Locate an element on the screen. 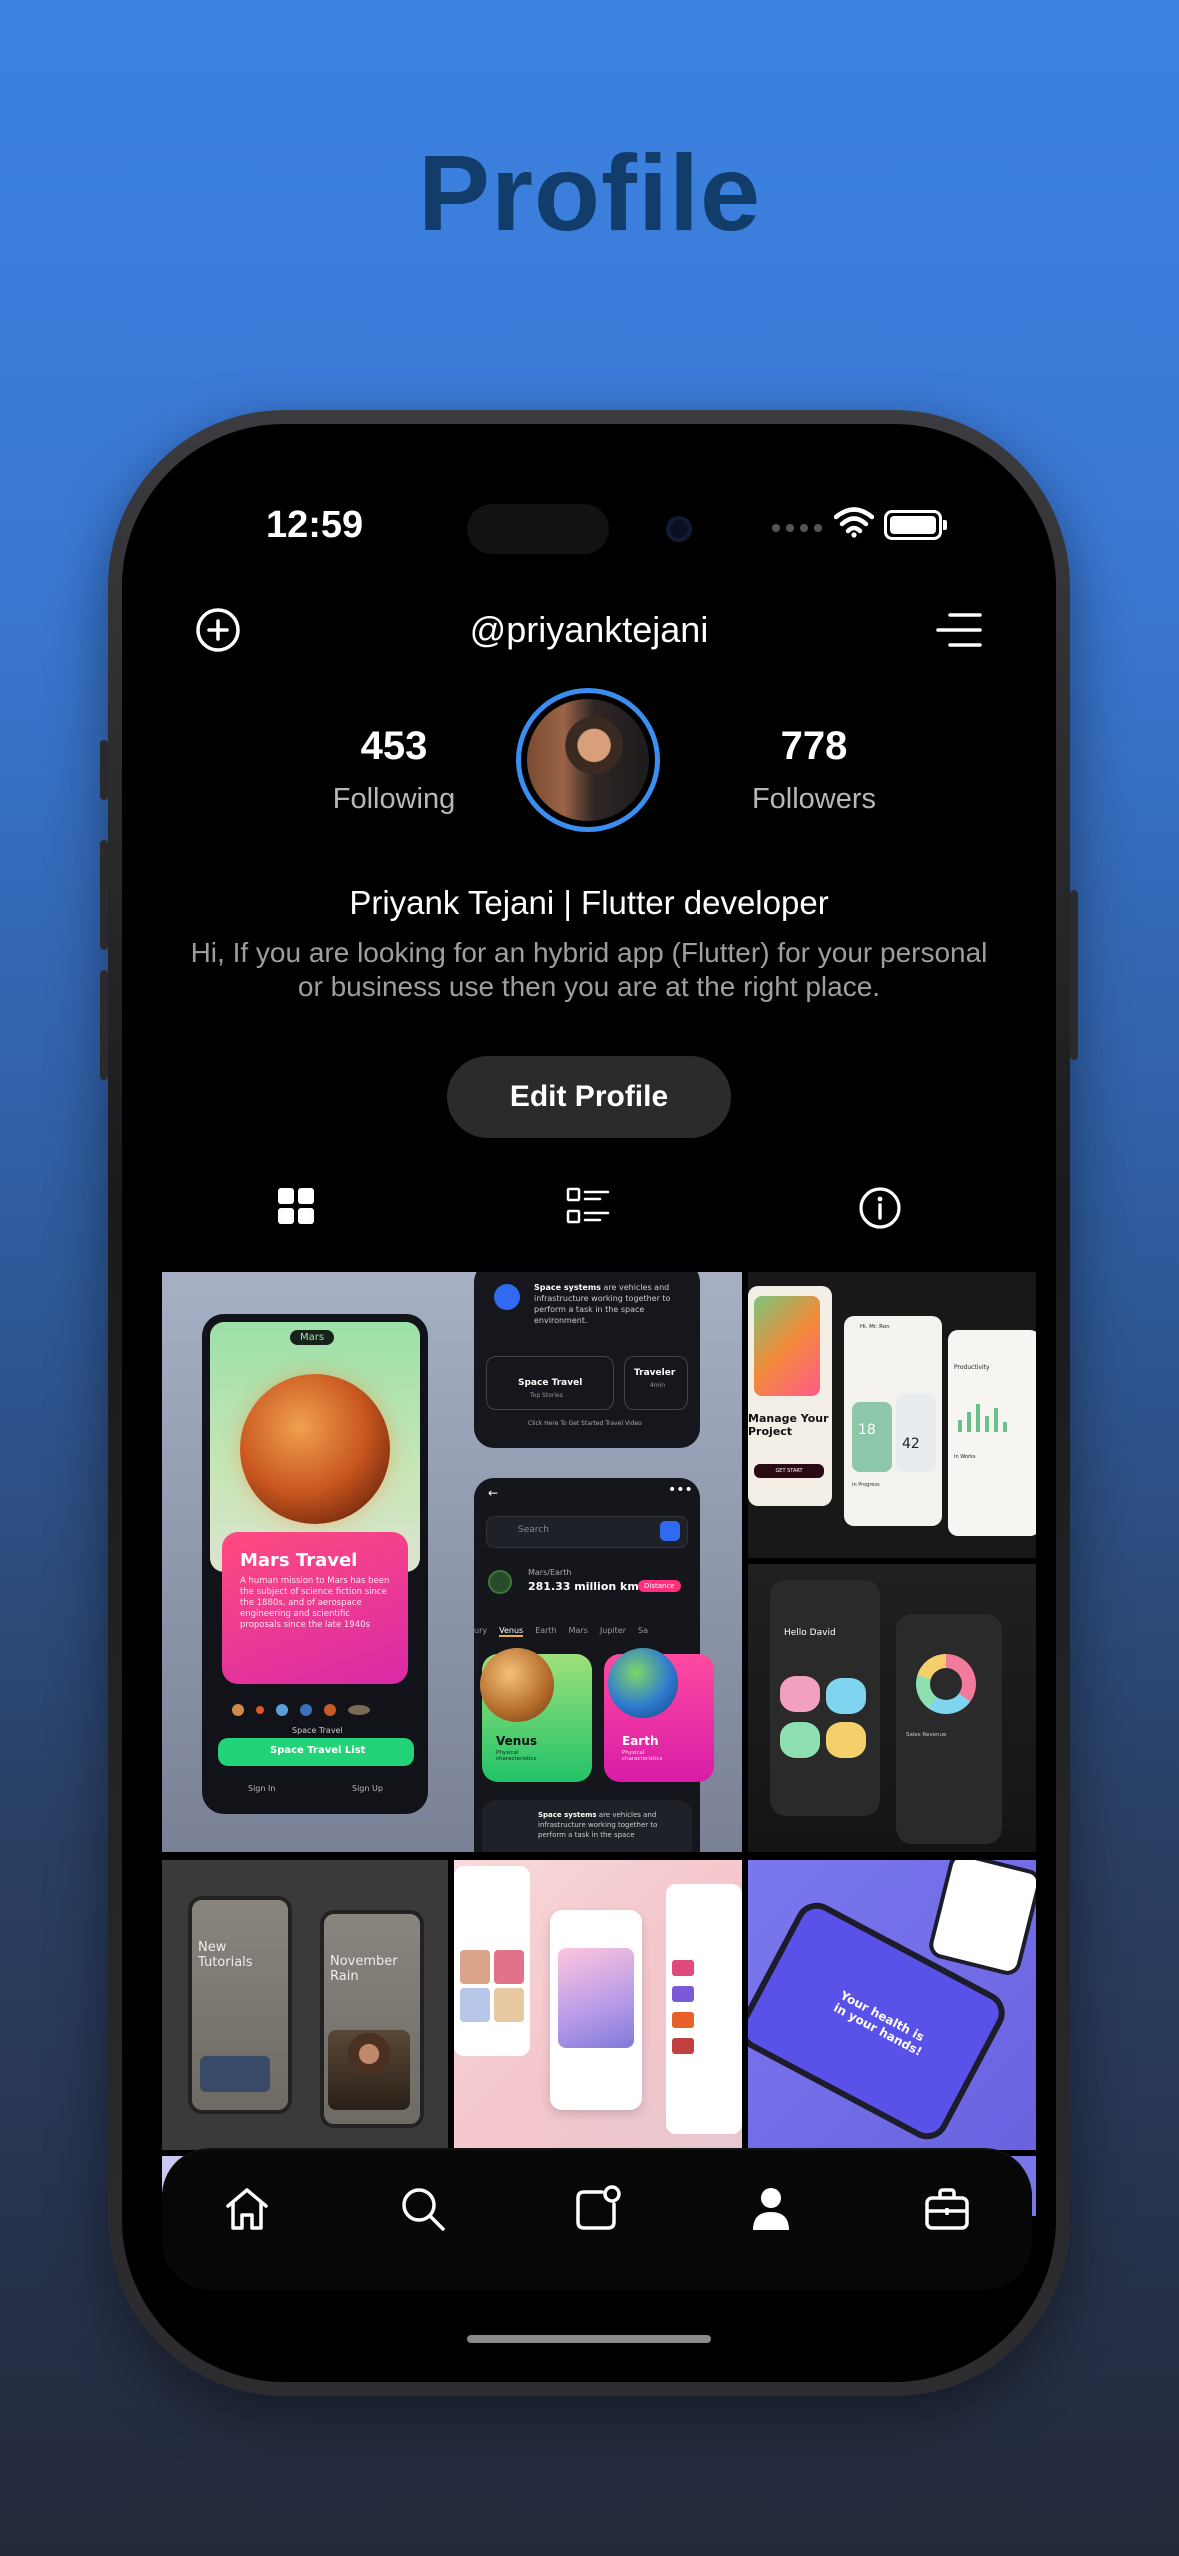 Image resolution: width=1179 pixels, height=2556 pixels. venus-planet-image is located at coordinates (517, 1685).